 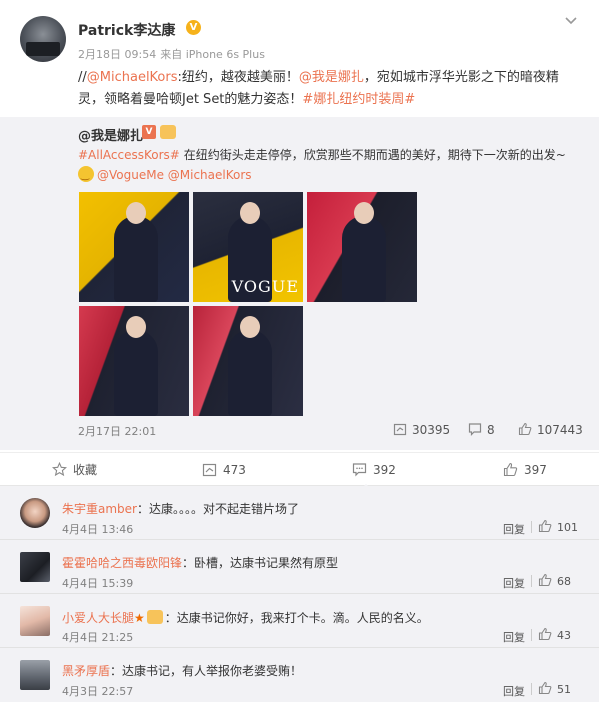 I want to click on comment-text: 小爱人大长腿★ ：达康书记你好，我来打个卡。滴。人民的名义。, so click(x=245, y=617).